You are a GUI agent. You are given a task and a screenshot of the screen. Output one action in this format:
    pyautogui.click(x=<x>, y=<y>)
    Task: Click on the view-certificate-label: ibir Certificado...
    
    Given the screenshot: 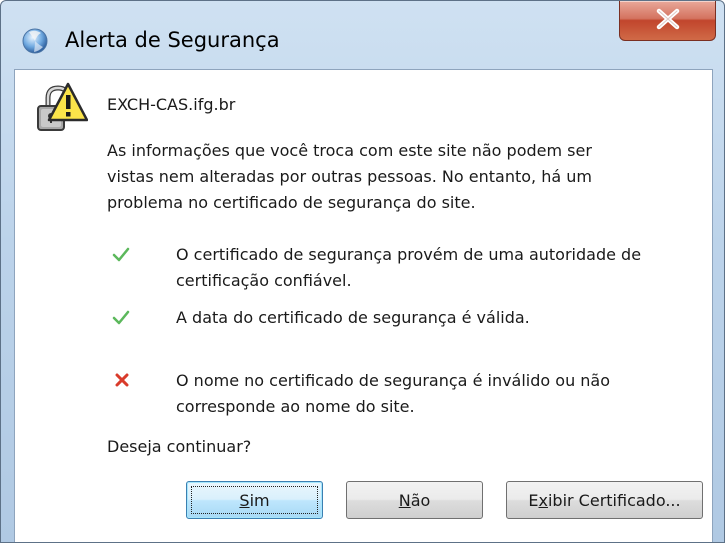 What is the action you would take?
    pyautogui.click(x=614, y=500)
    